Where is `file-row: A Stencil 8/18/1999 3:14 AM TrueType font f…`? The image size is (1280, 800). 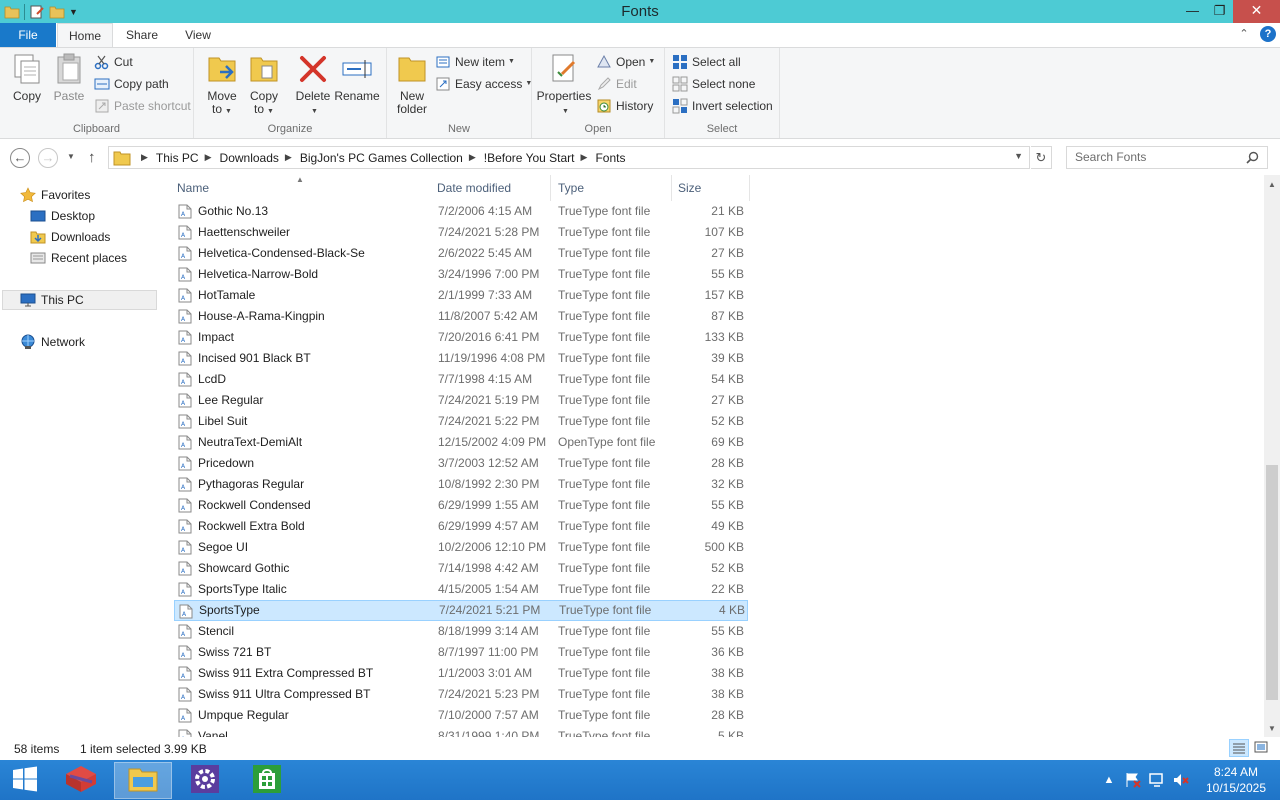 file-row: A Stencil 8/18/1999 3:14 AM TrueType font f… is located at coordinates (461, 631).